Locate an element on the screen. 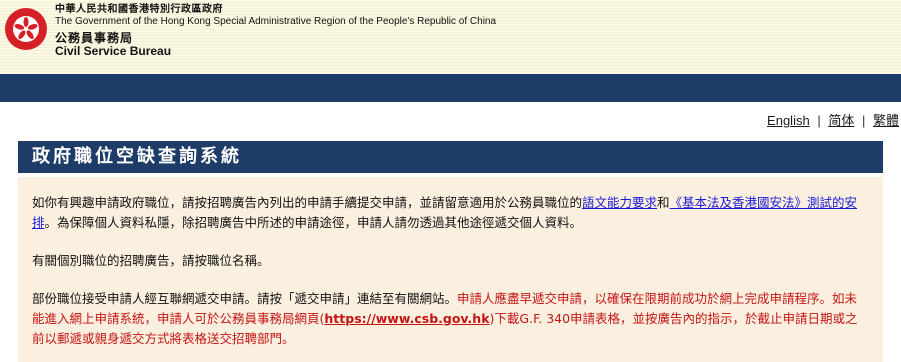 The height and width of the screenshot is (362, 901). language-requirement-link: 語文能力要求 is located at coordinates (619, 202).